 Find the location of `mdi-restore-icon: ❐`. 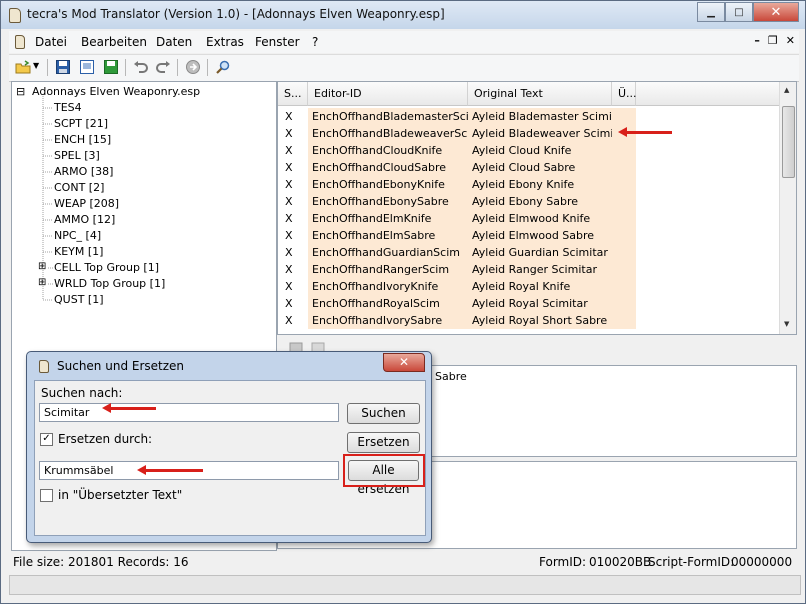

mdi-restore-icon: ❐ is located at coordinates (773, 40).